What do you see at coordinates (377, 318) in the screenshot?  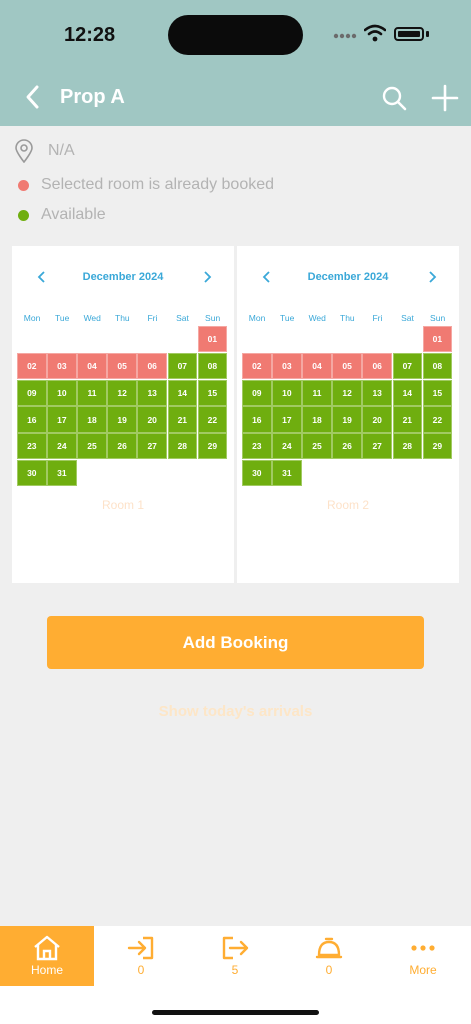 I see `weekday-label: Fri` at bounding box center [377, 318].